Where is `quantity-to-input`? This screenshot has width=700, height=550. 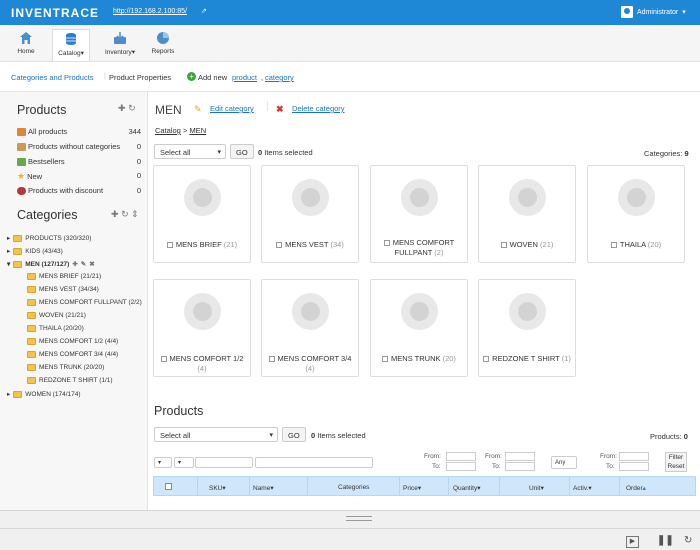 quantity-to-input is located at coordinates (520, 466).